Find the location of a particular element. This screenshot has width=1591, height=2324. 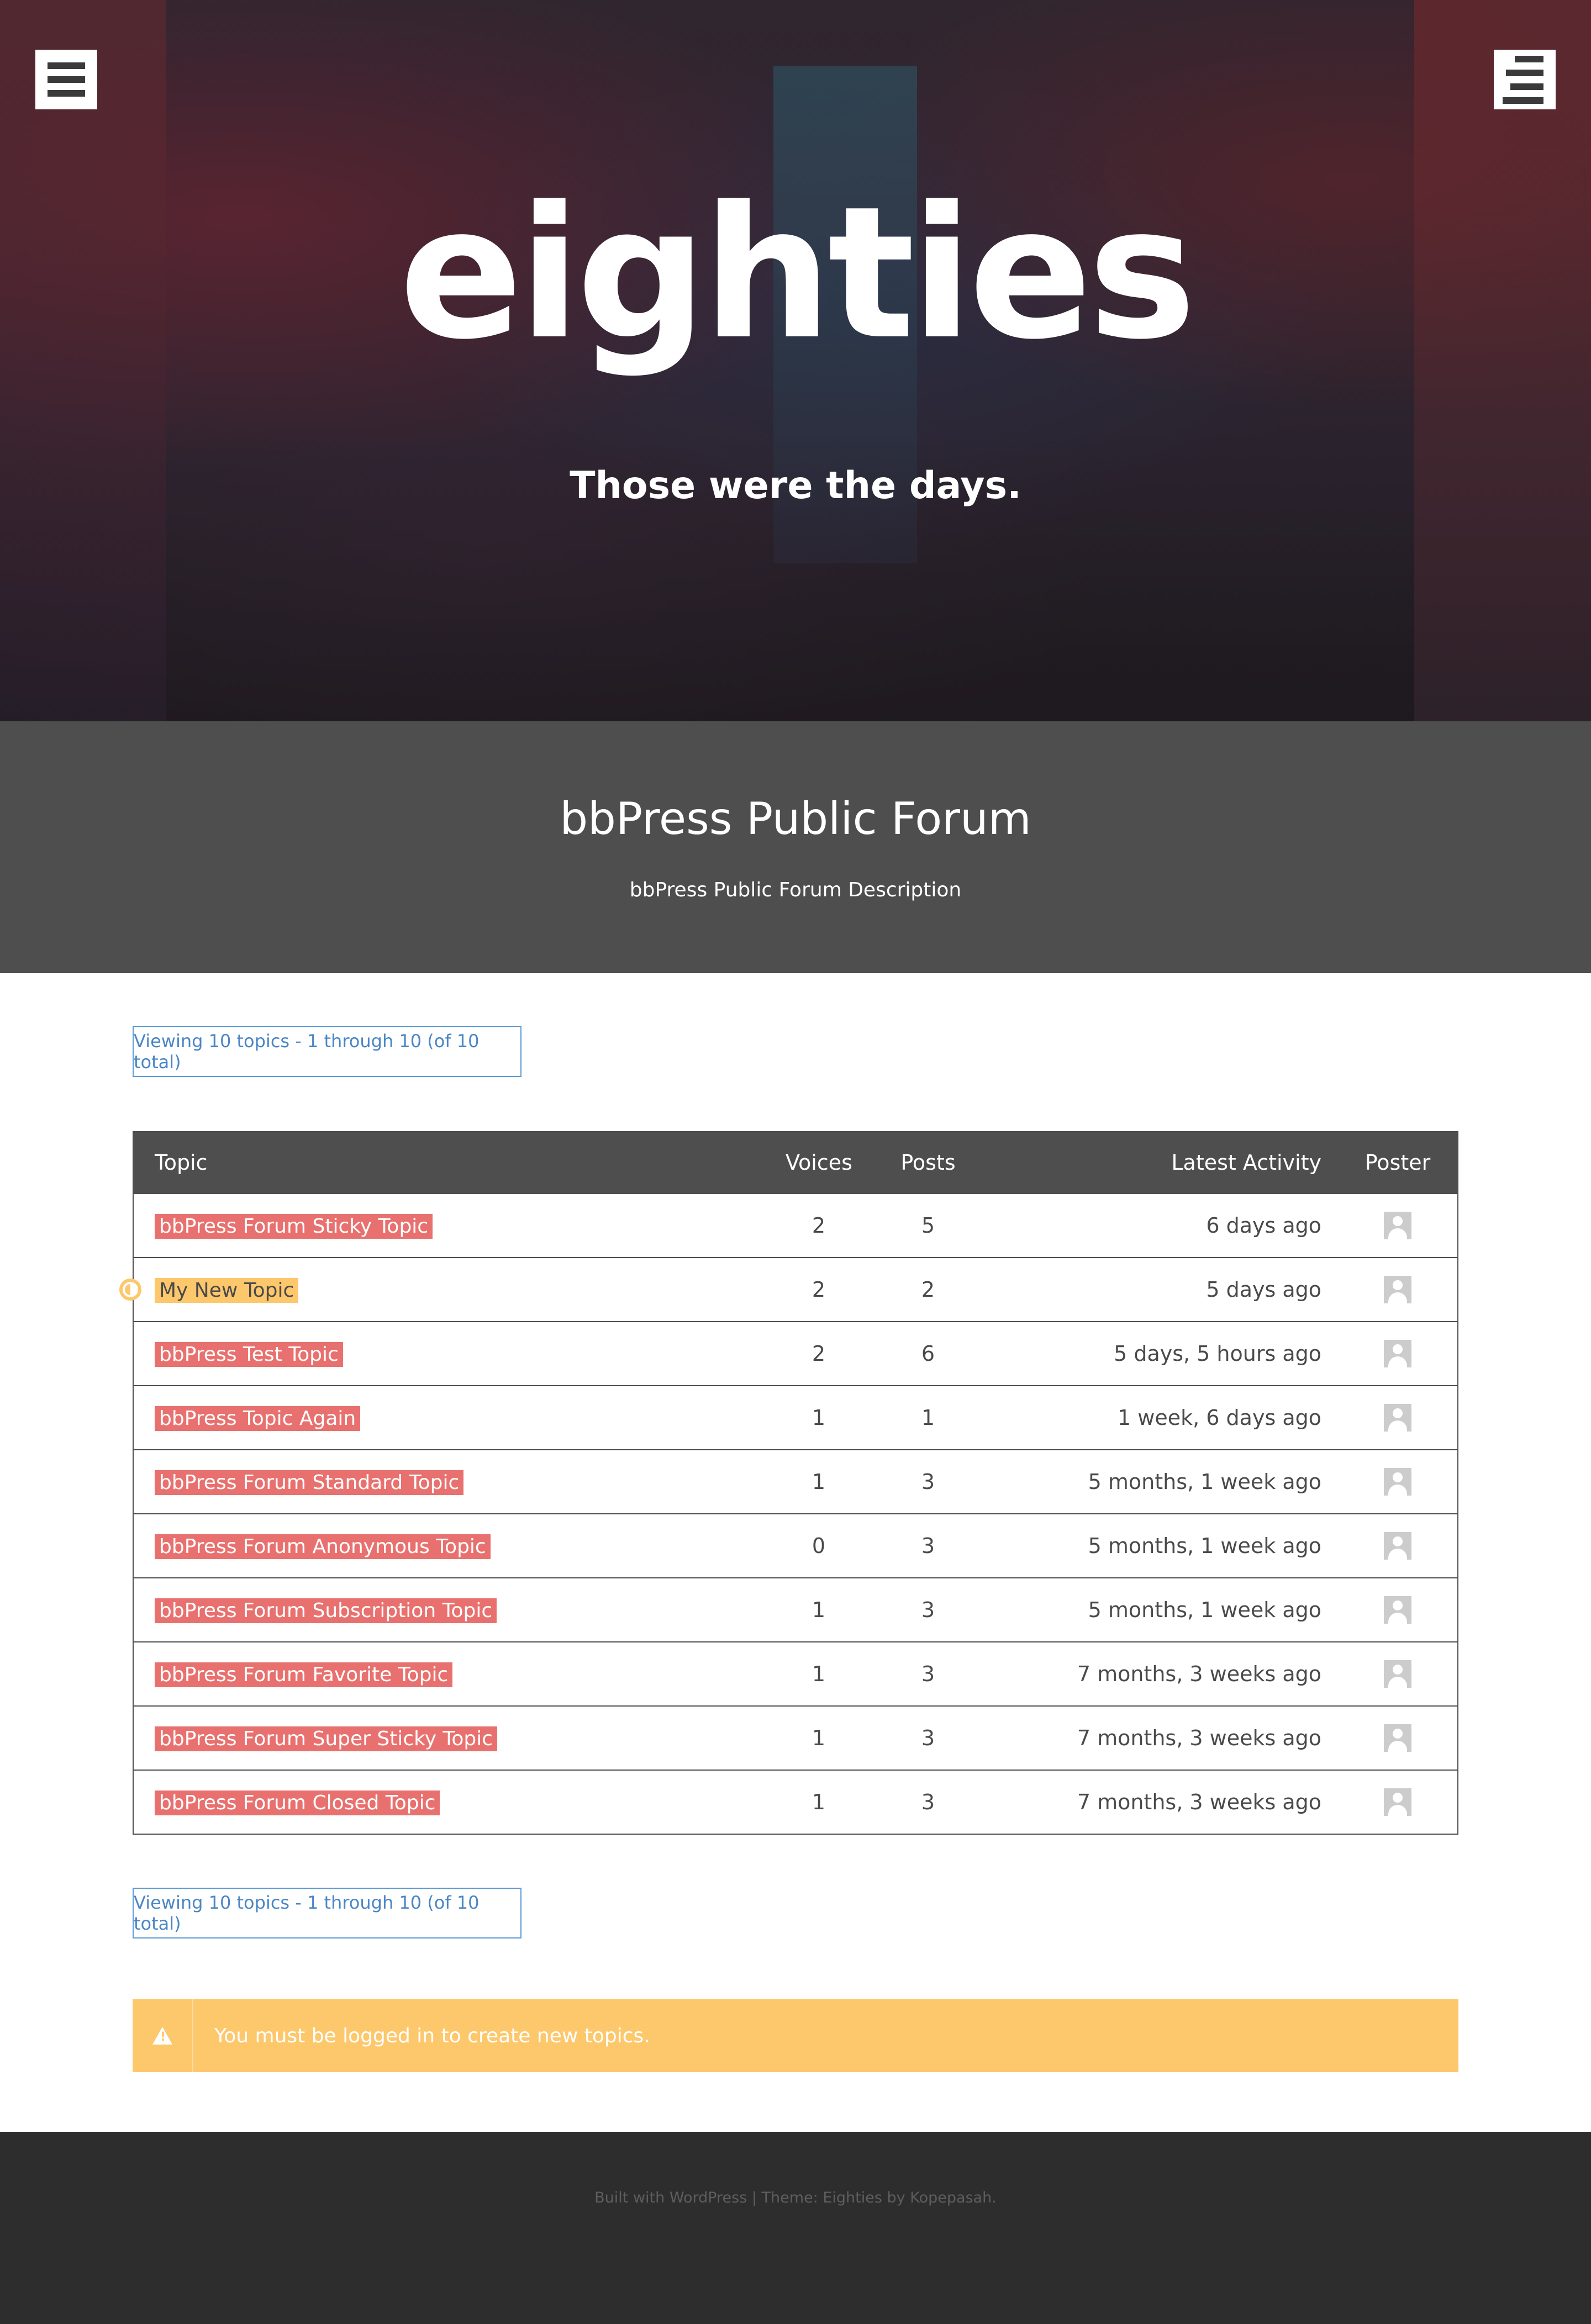

site-tagline: Those were the days. is located at coordinates (795, 486).